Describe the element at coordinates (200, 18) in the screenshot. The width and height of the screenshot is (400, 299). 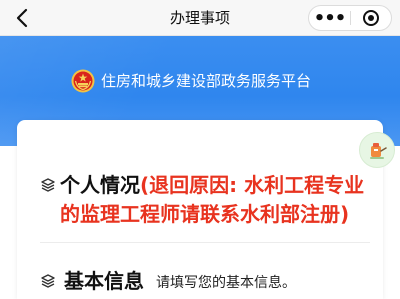
I see `top-navbar: 办理事项 •••` at that location.